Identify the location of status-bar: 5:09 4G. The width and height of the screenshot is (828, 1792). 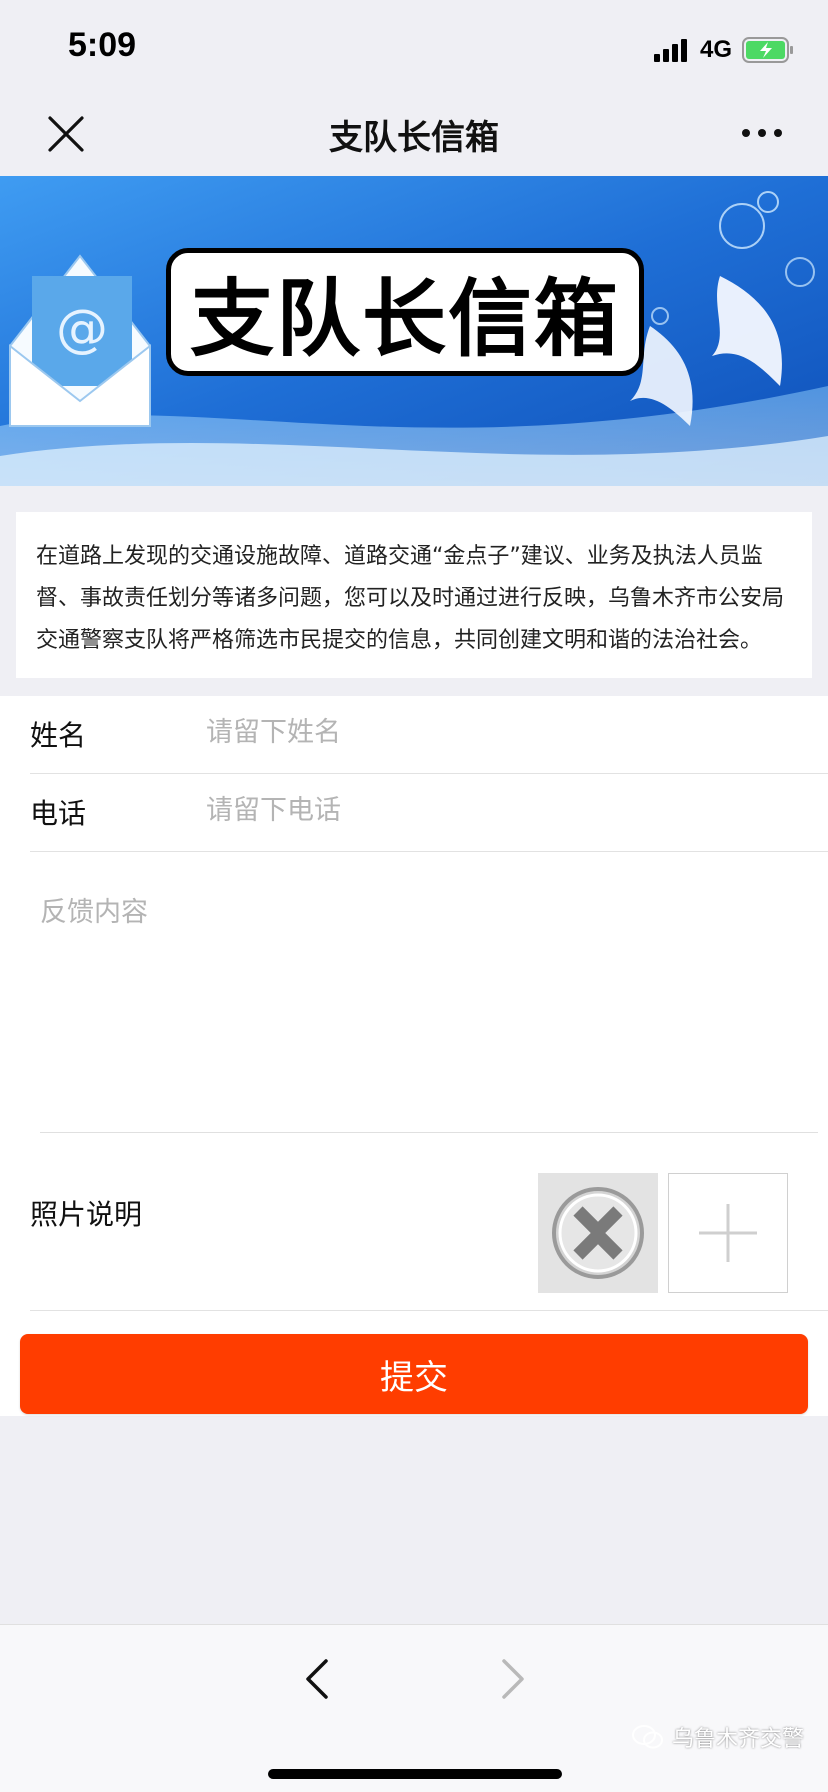
(414, 48).